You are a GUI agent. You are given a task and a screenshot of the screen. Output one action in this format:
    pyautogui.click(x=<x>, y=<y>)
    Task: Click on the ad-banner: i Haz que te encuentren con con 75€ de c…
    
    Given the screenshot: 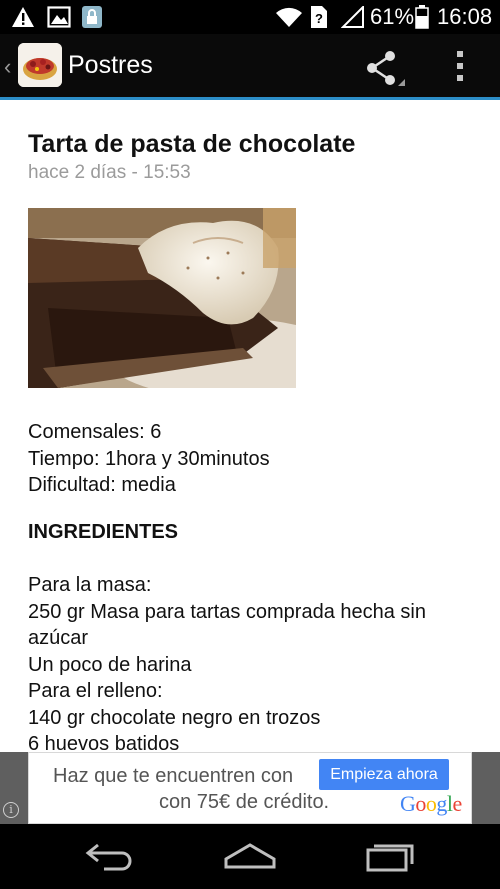 What is the action you would take?
    pyautogui.click(x=250, y=788)
    